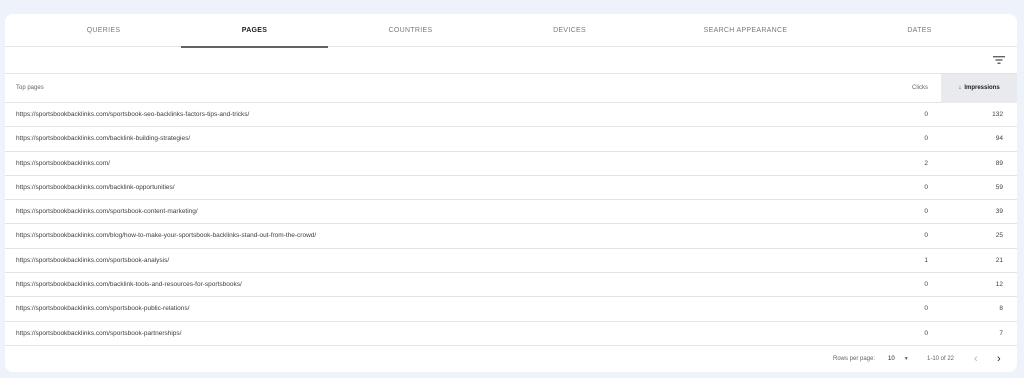 The height and width of the screenshot is (378, 1024). I want to click on chevron-left-icon: ‹, so click(976, 359).